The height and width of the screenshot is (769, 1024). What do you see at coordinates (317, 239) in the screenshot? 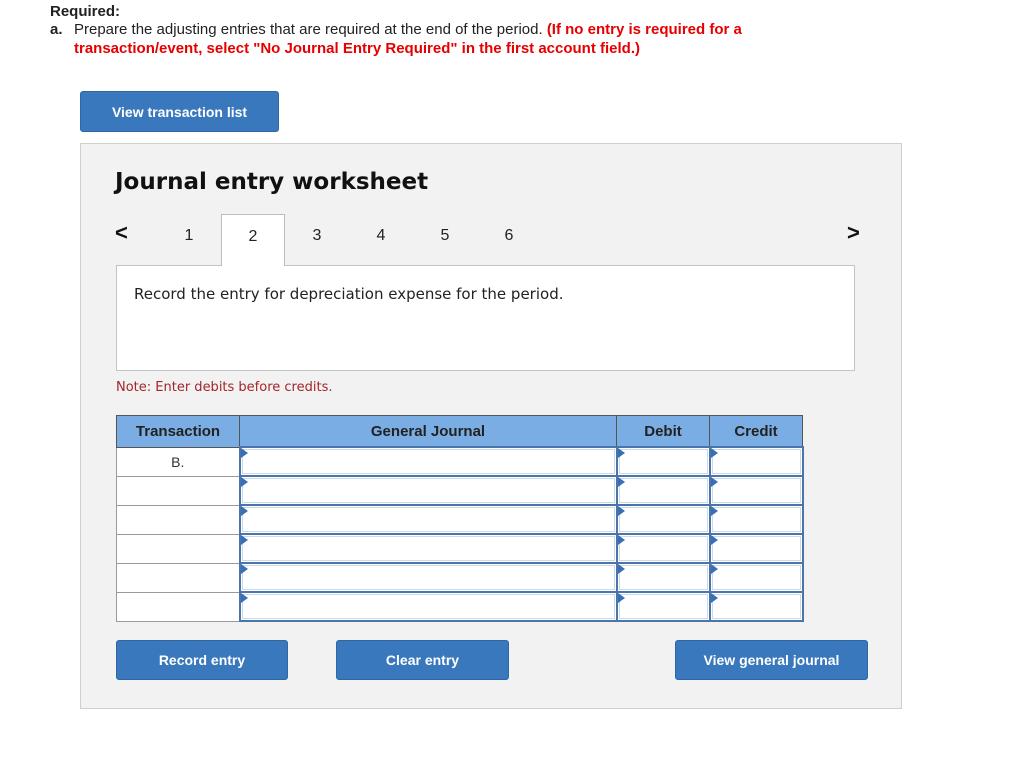
I see `tab-3: 3` at bounding box center [317, 239].